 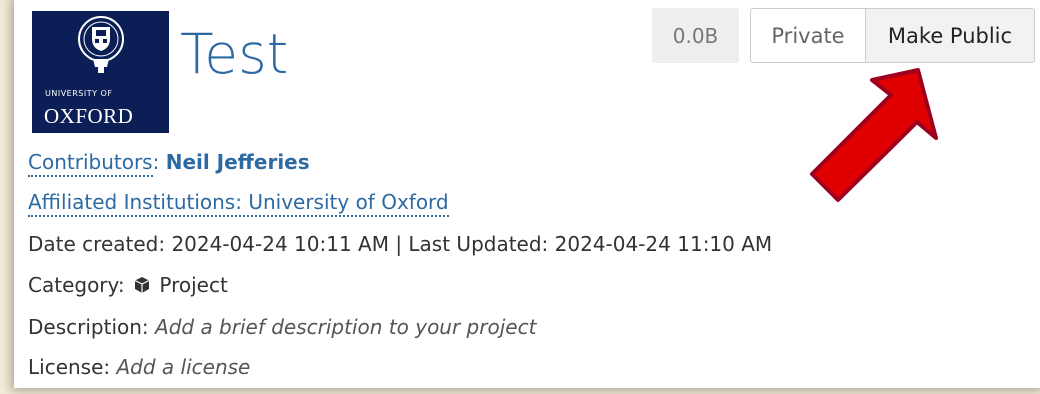 What do you see at coordinates (184, 367) in the screenshot?
I see `license-placeholder: Add a license` at bounding box center [184, 367].